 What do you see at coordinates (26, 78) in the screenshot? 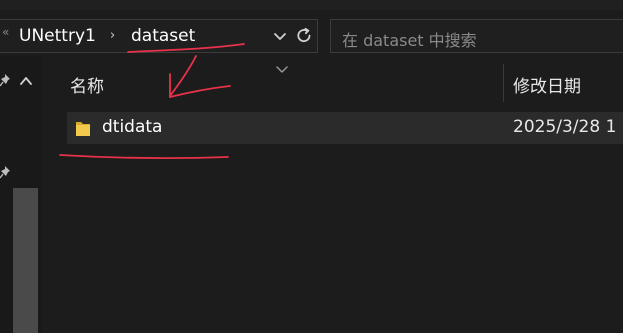
I see `chevron-up-icon` at bounding box center [26, 78].